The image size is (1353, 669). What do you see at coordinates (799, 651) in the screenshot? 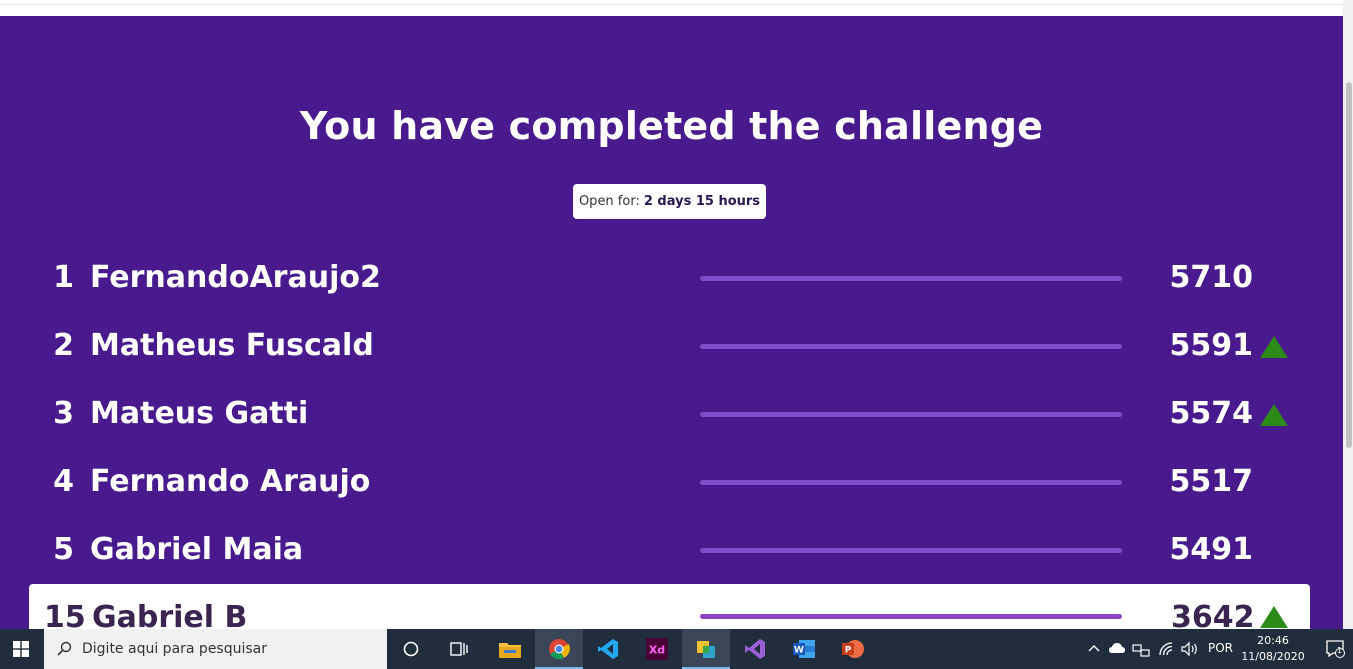
I see `svg-text: W` at bounding box center [799, 651].